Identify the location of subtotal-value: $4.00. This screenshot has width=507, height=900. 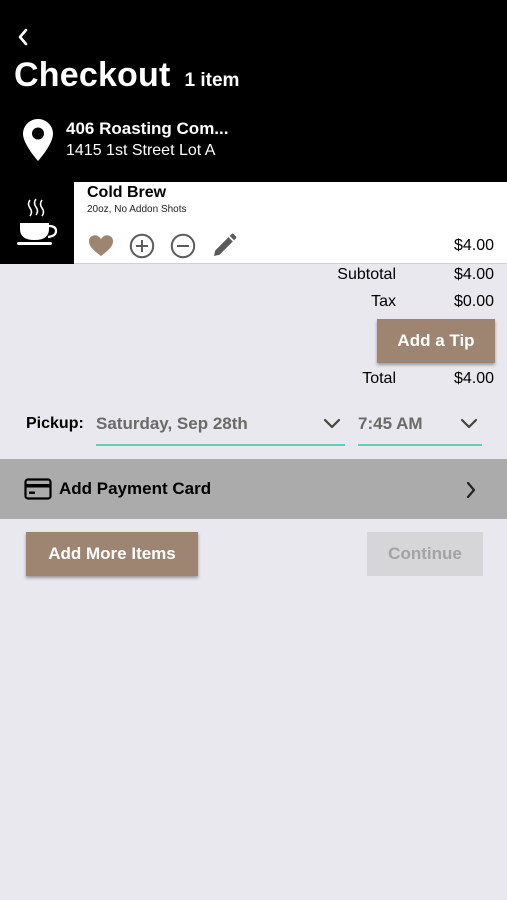
(473, 274).